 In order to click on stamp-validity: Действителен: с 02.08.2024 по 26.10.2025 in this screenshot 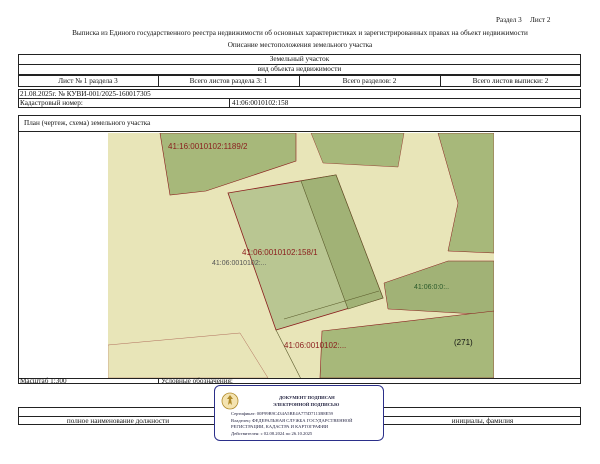, I will do `click(272, 433)`.